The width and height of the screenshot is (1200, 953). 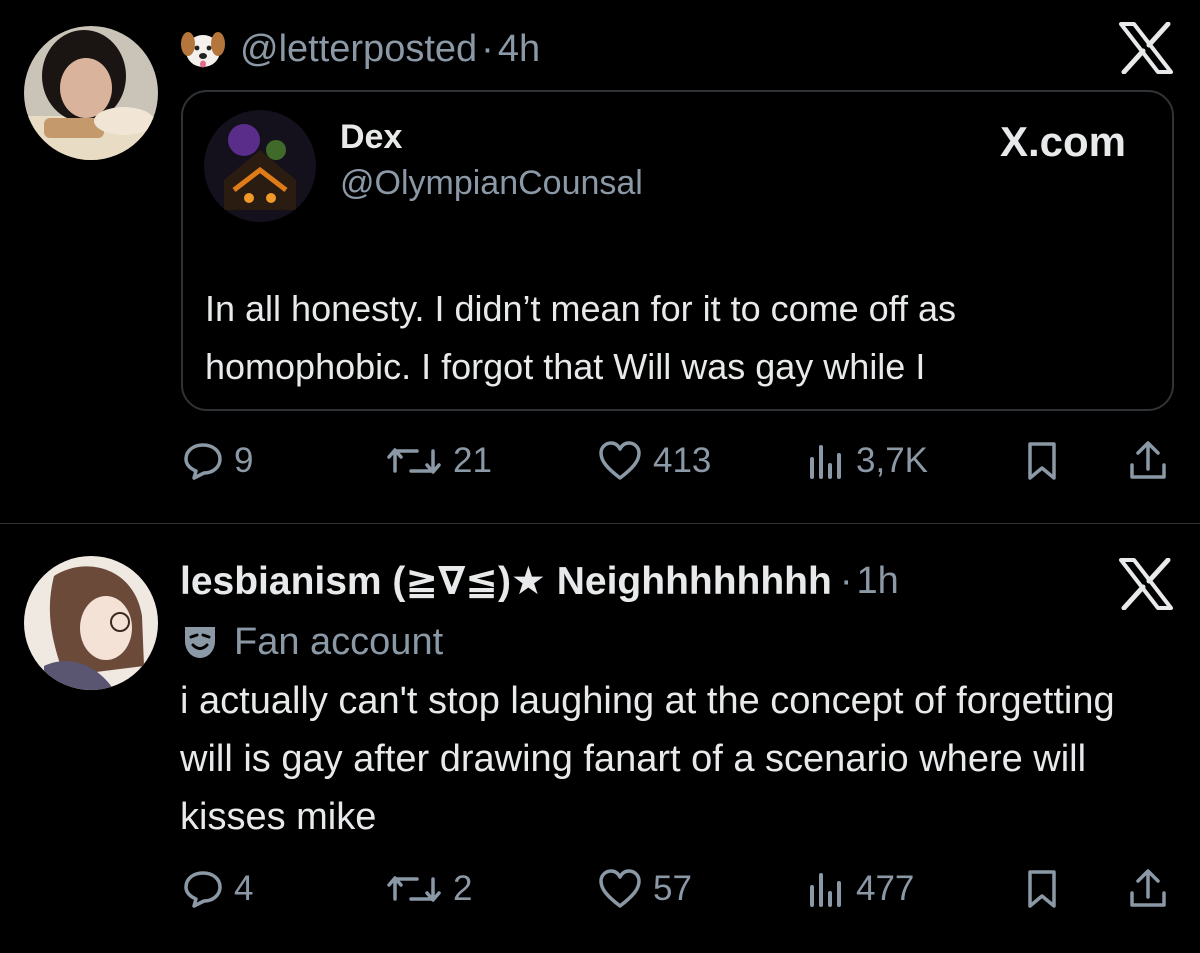 I want to click on dog-face-emoji-icon, so click(x=203, y=50).